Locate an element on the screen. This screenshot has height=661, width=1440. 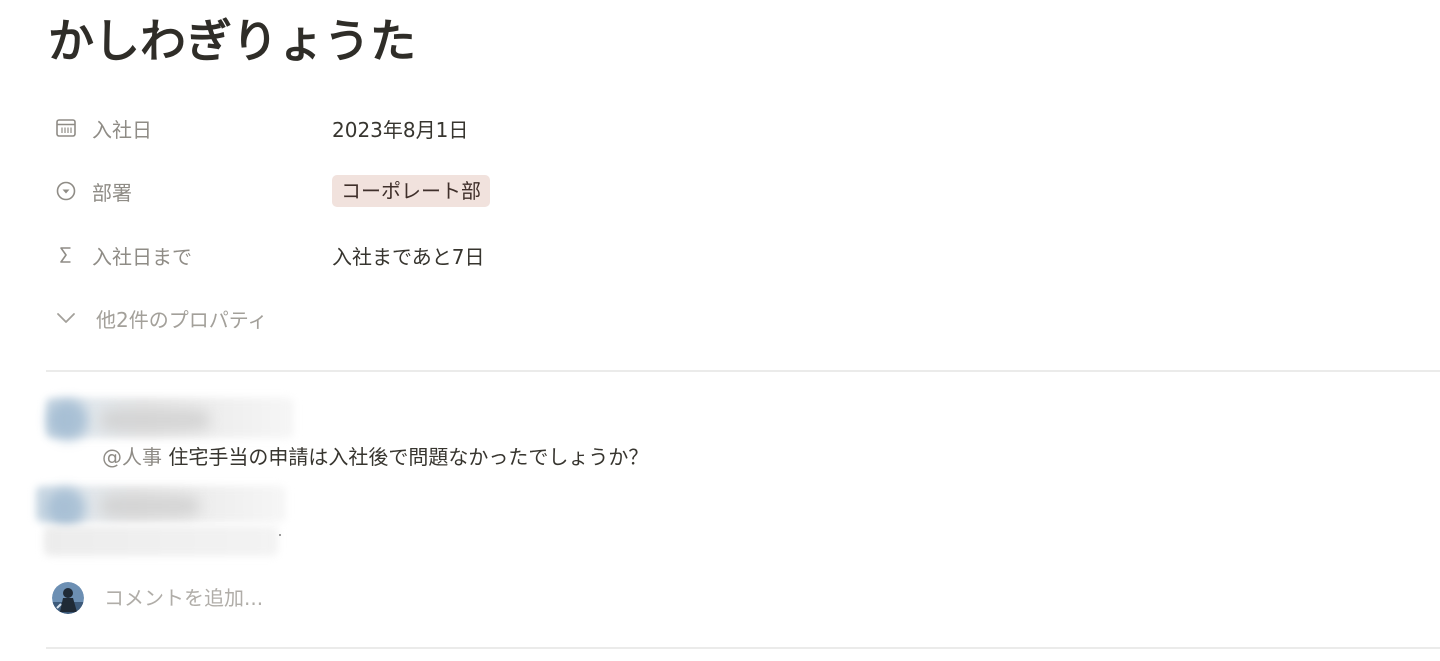
property-row-join-date: 入社日 2023年8月1日 is located at coordinates (502, 128).